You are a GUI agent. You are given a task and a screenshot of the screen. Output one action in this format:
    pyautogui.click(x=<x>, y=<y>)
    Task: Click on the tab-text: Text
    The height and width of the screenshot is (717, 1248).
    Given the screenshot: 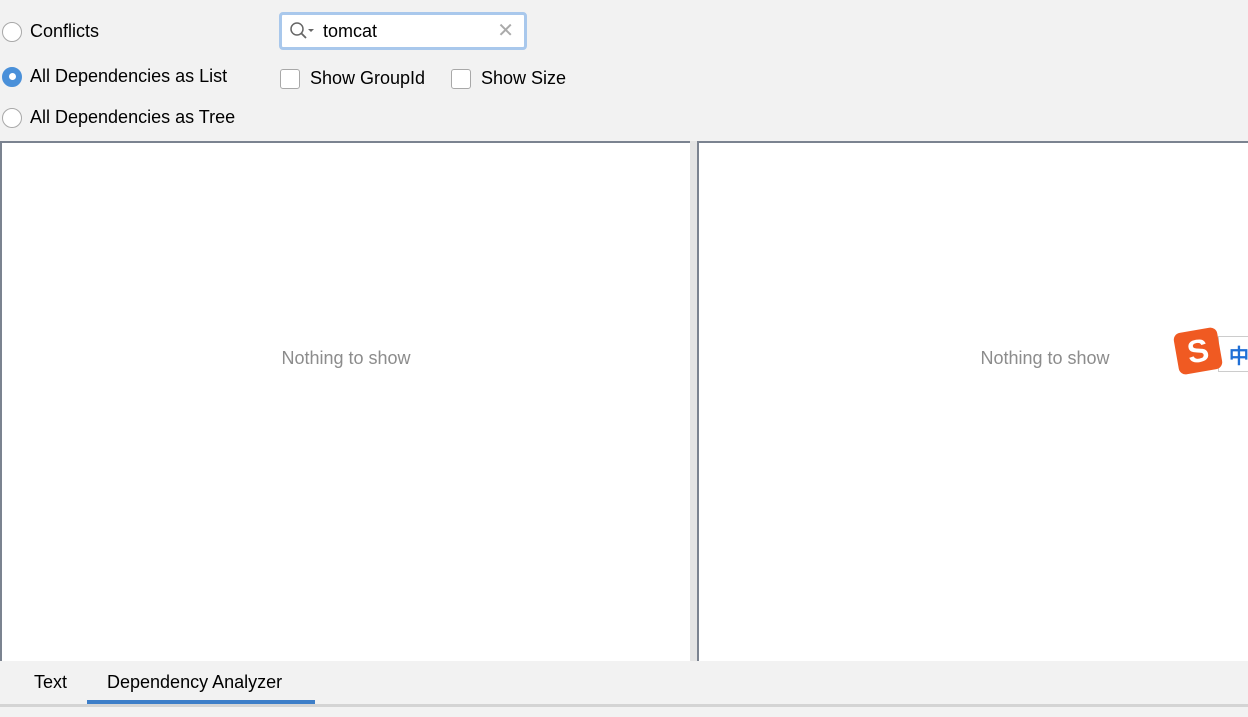 What is the action you would take?
    pyautogui.click(x=50, y=682)
    